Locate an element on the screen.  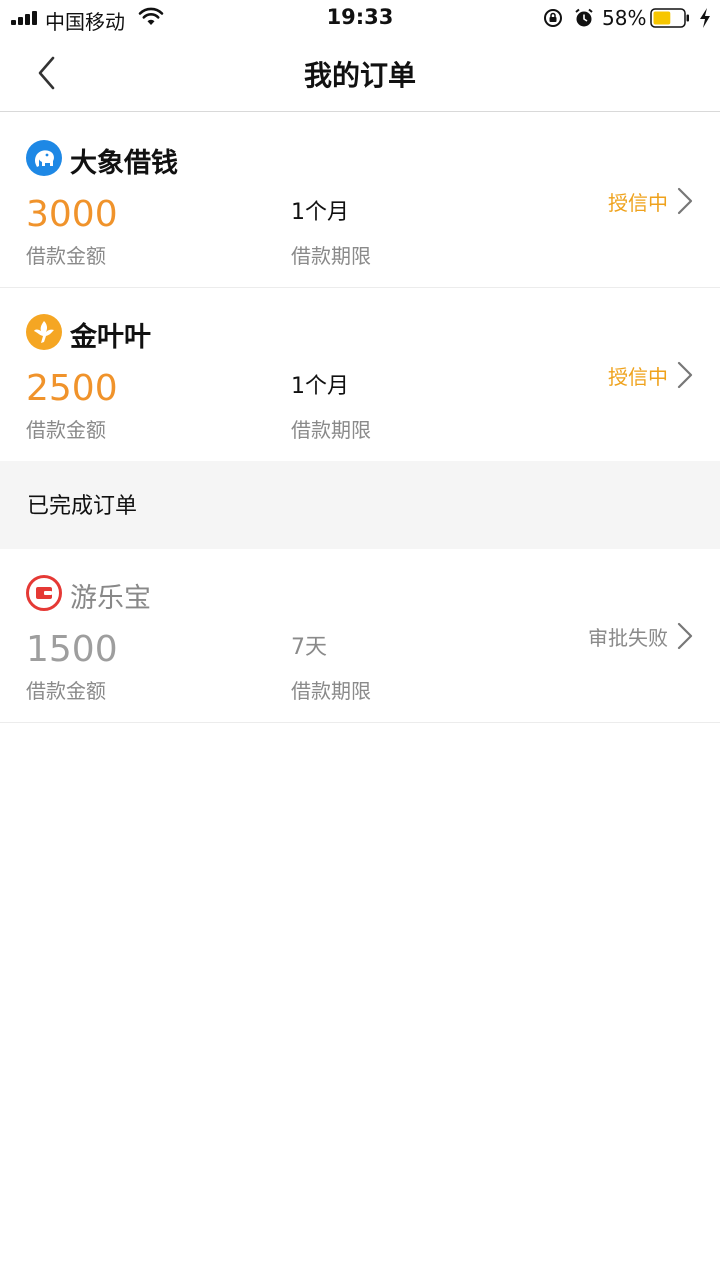
page-title: 我的订单 is located at coordinates (359, 75).